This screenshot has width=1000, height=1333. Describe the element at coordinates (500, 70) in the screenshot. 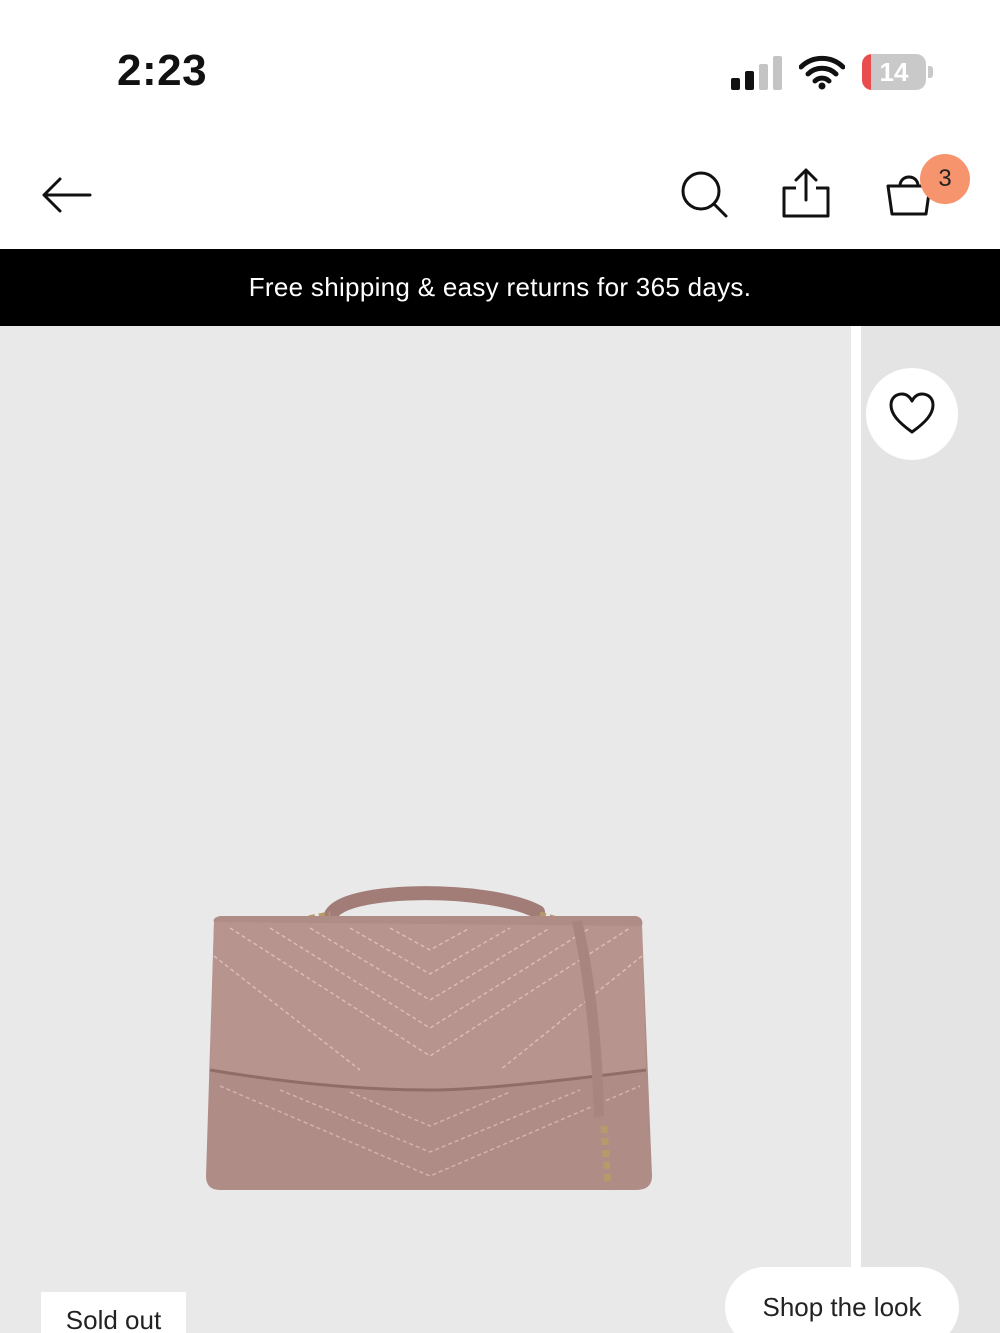

I see `status-bar: 2:23 14` at that location.